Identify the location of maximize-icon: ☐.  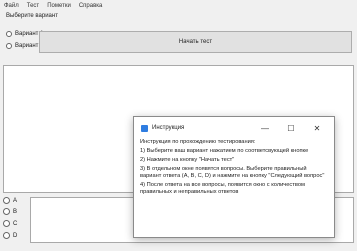
(291, 128).